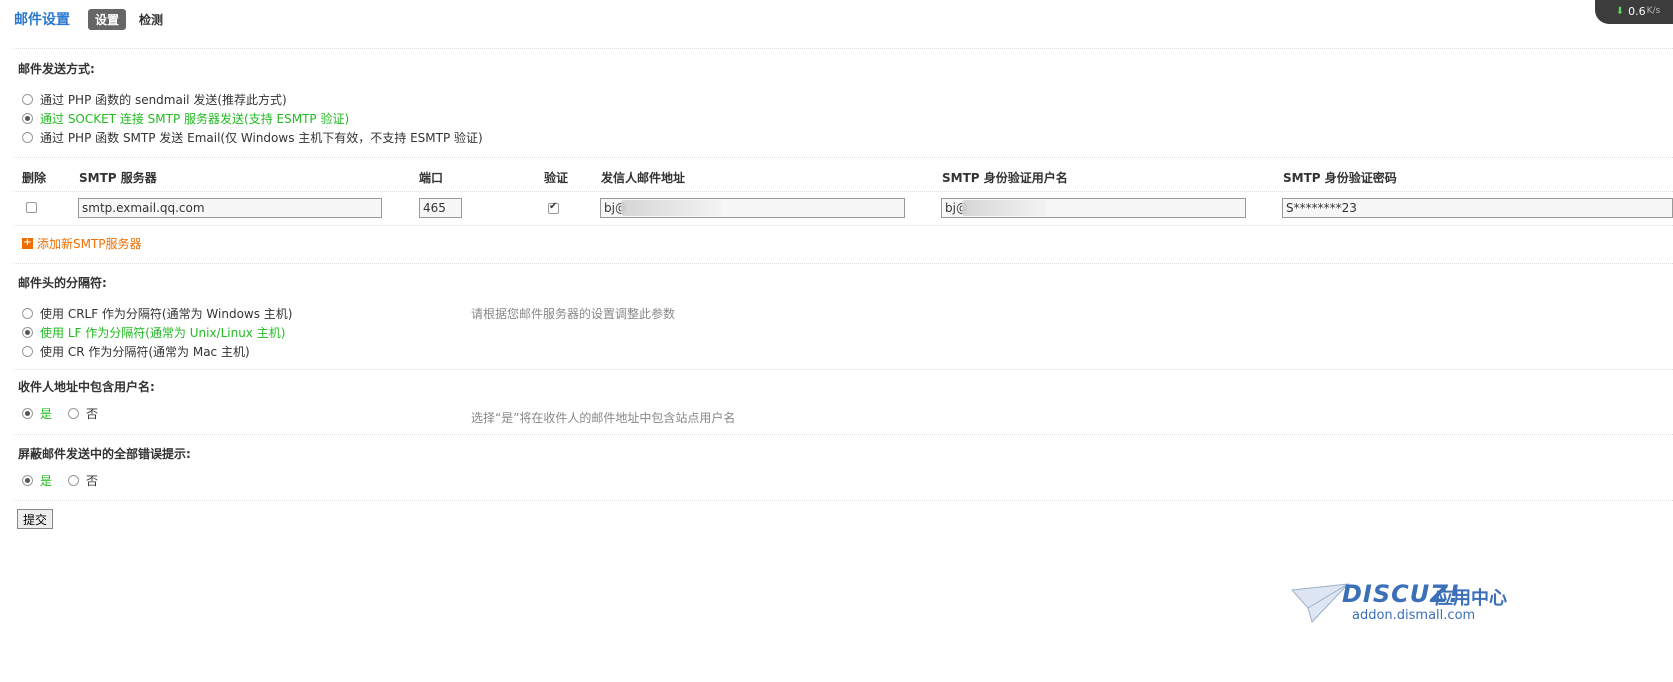  What do you see at coordinates (118, 178) in the screenshot?
I see `col-header-server: SMTP 服务器` at bounding box center [118, 178].